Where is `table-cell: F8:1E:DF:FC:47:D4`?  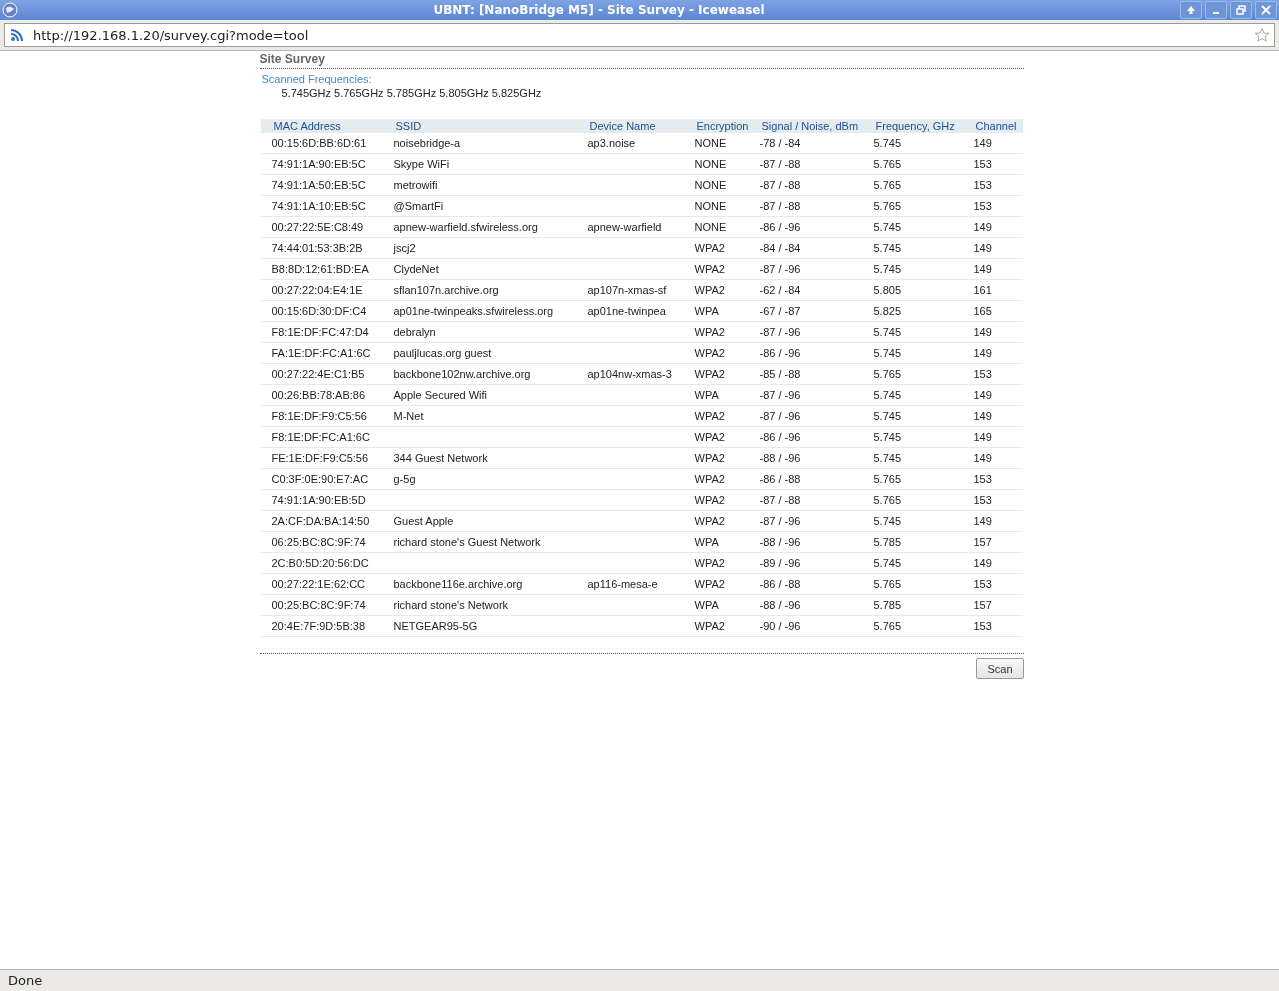 table-cell: F8:1E:DF:FC:47:D4 is located at coordinates (320, 332).